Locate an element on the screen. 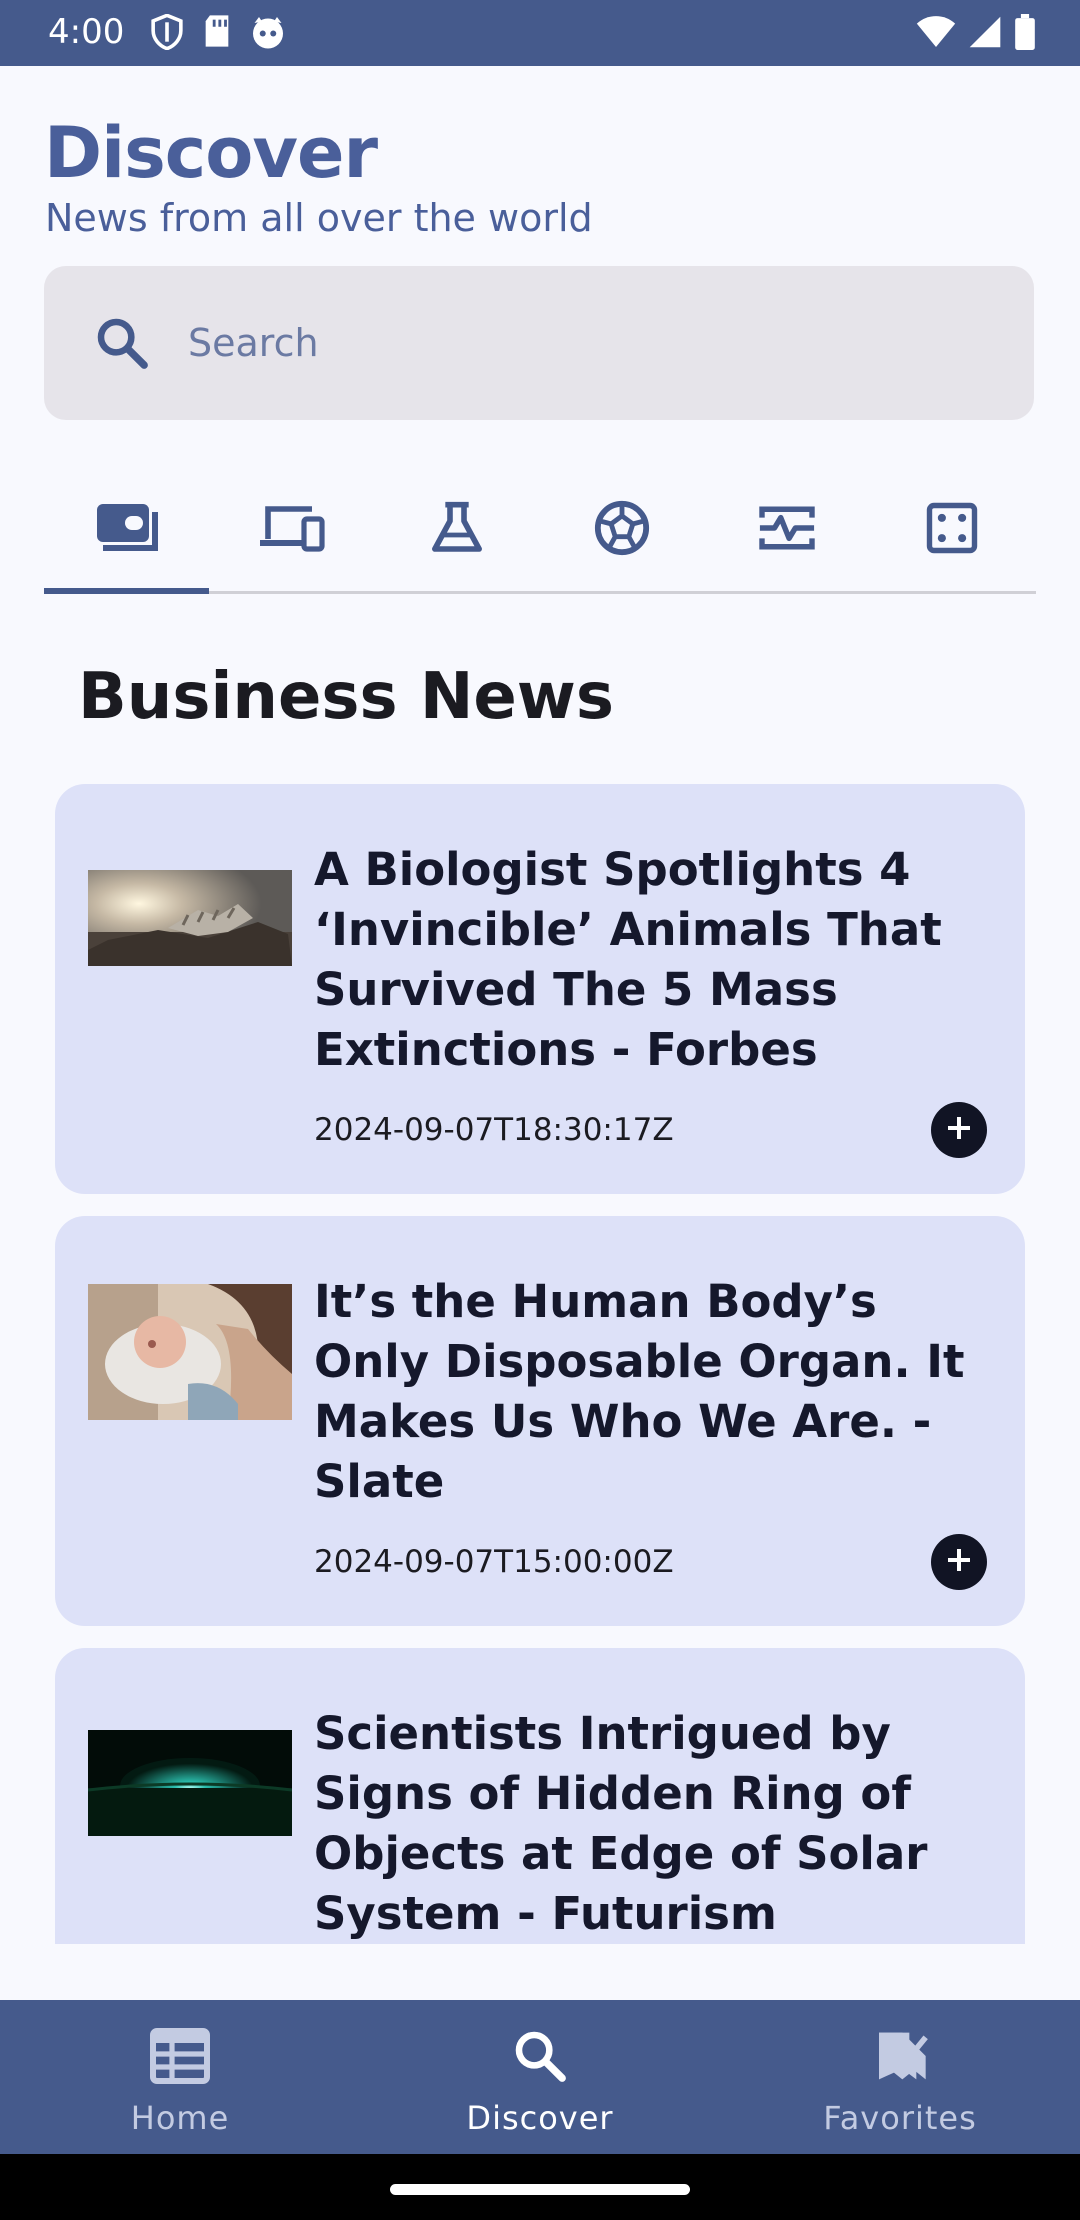 This screenshot has width=1080, height=2220. business-icon is located at coordinates (127, 530).